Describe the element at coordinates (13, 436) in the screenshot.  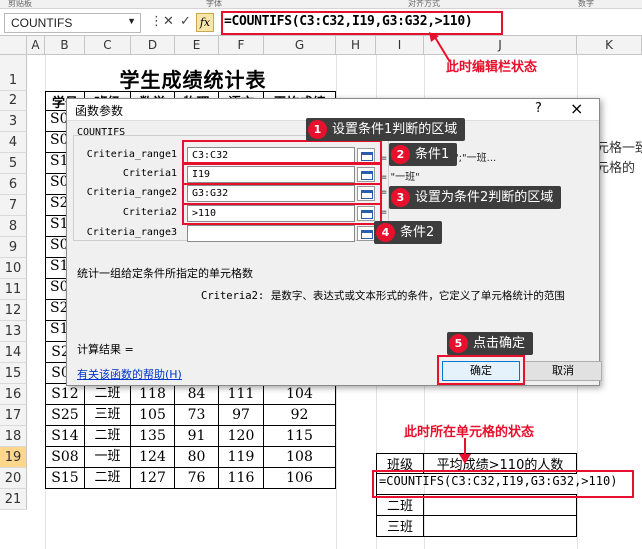
I see `row-header-18: 18` at that location.